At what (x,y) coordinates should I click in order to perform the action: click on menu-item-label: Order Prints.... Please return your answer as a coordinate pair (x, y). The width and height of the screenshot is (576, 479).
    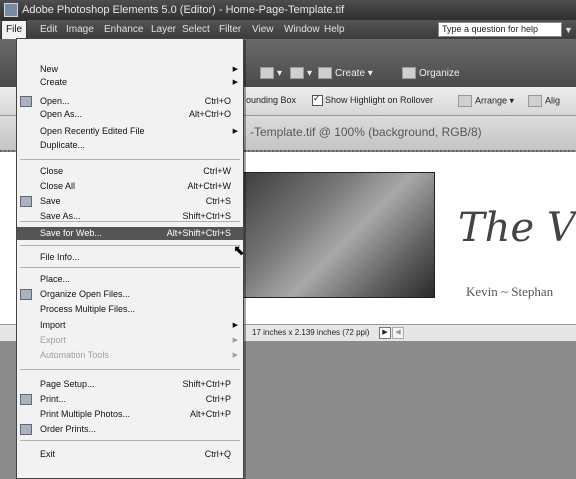
    Looking at the image, I should click on (68, 429).